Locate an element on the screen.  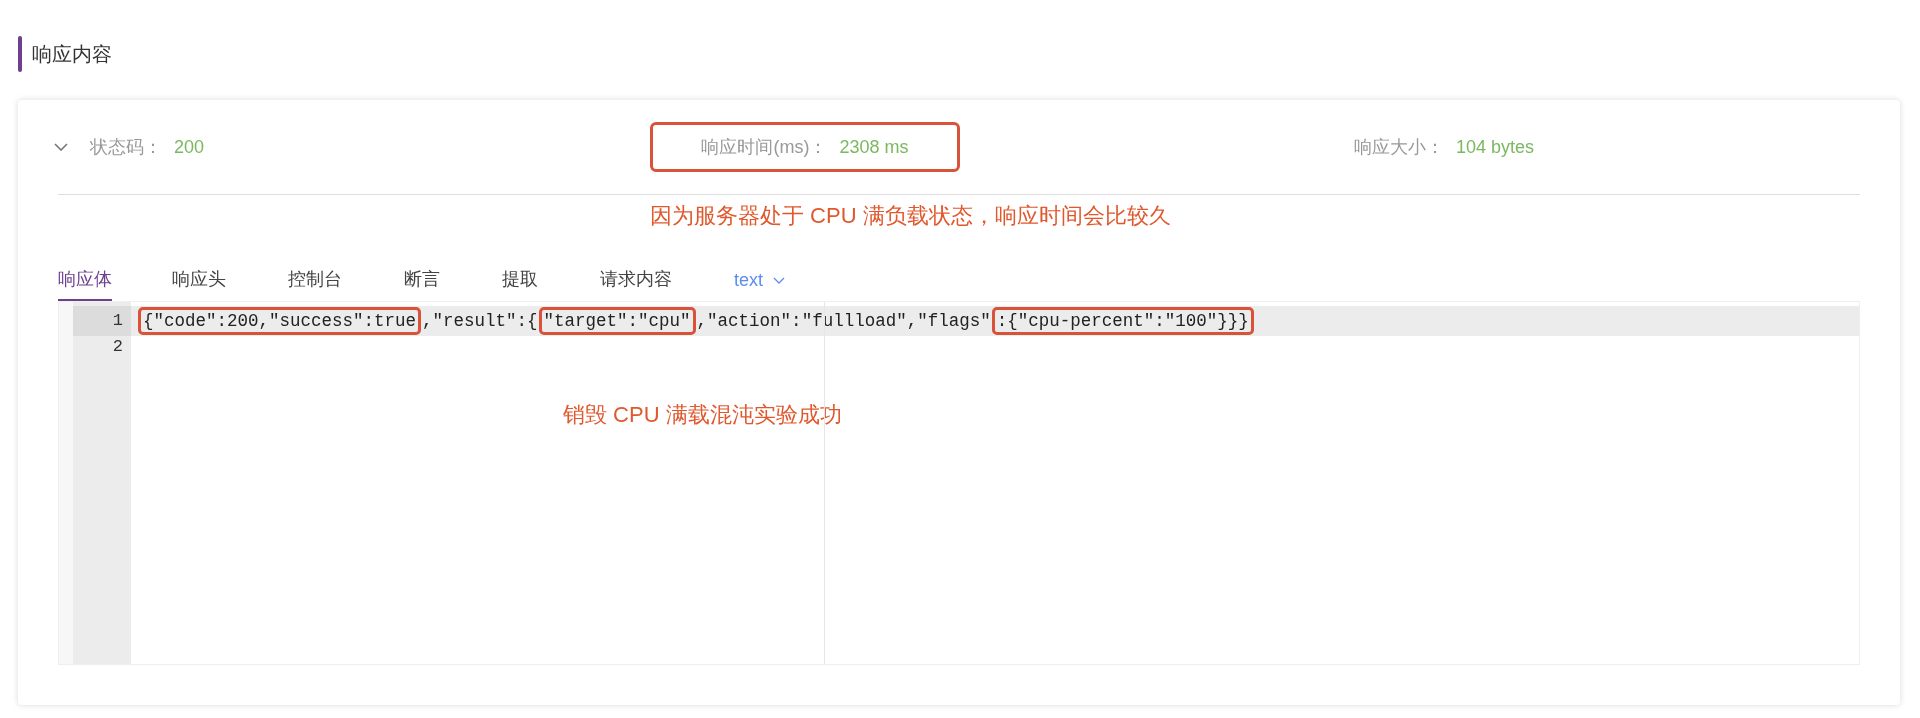
tab: 请求内容 is located at coordinates (636, 284).